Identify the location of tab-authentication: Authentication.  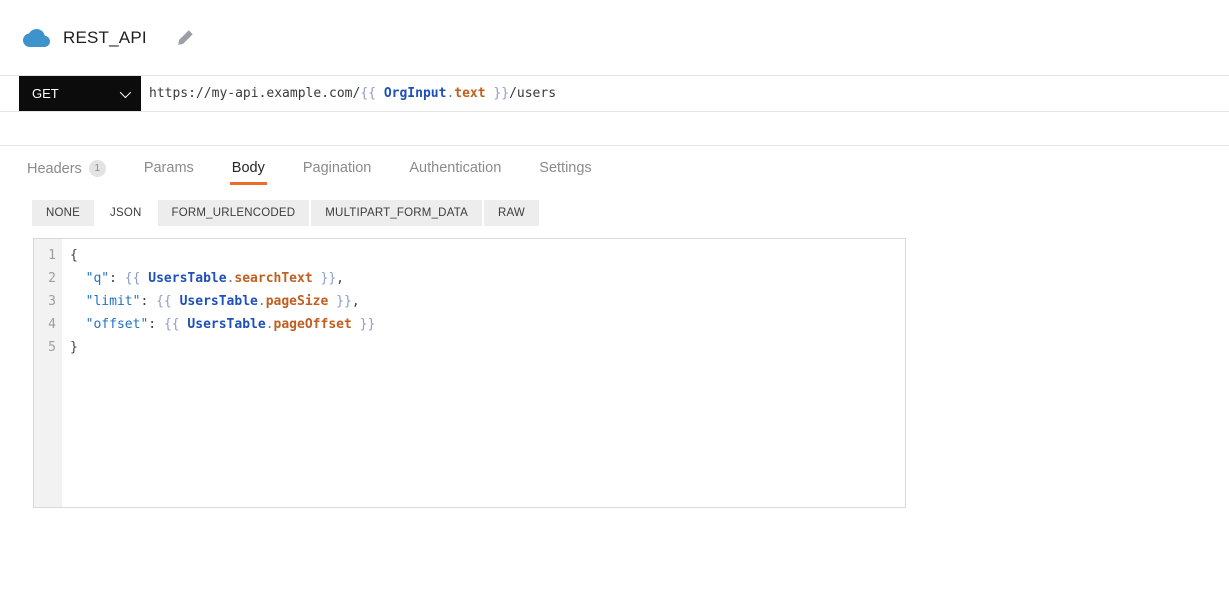
(455, 165).